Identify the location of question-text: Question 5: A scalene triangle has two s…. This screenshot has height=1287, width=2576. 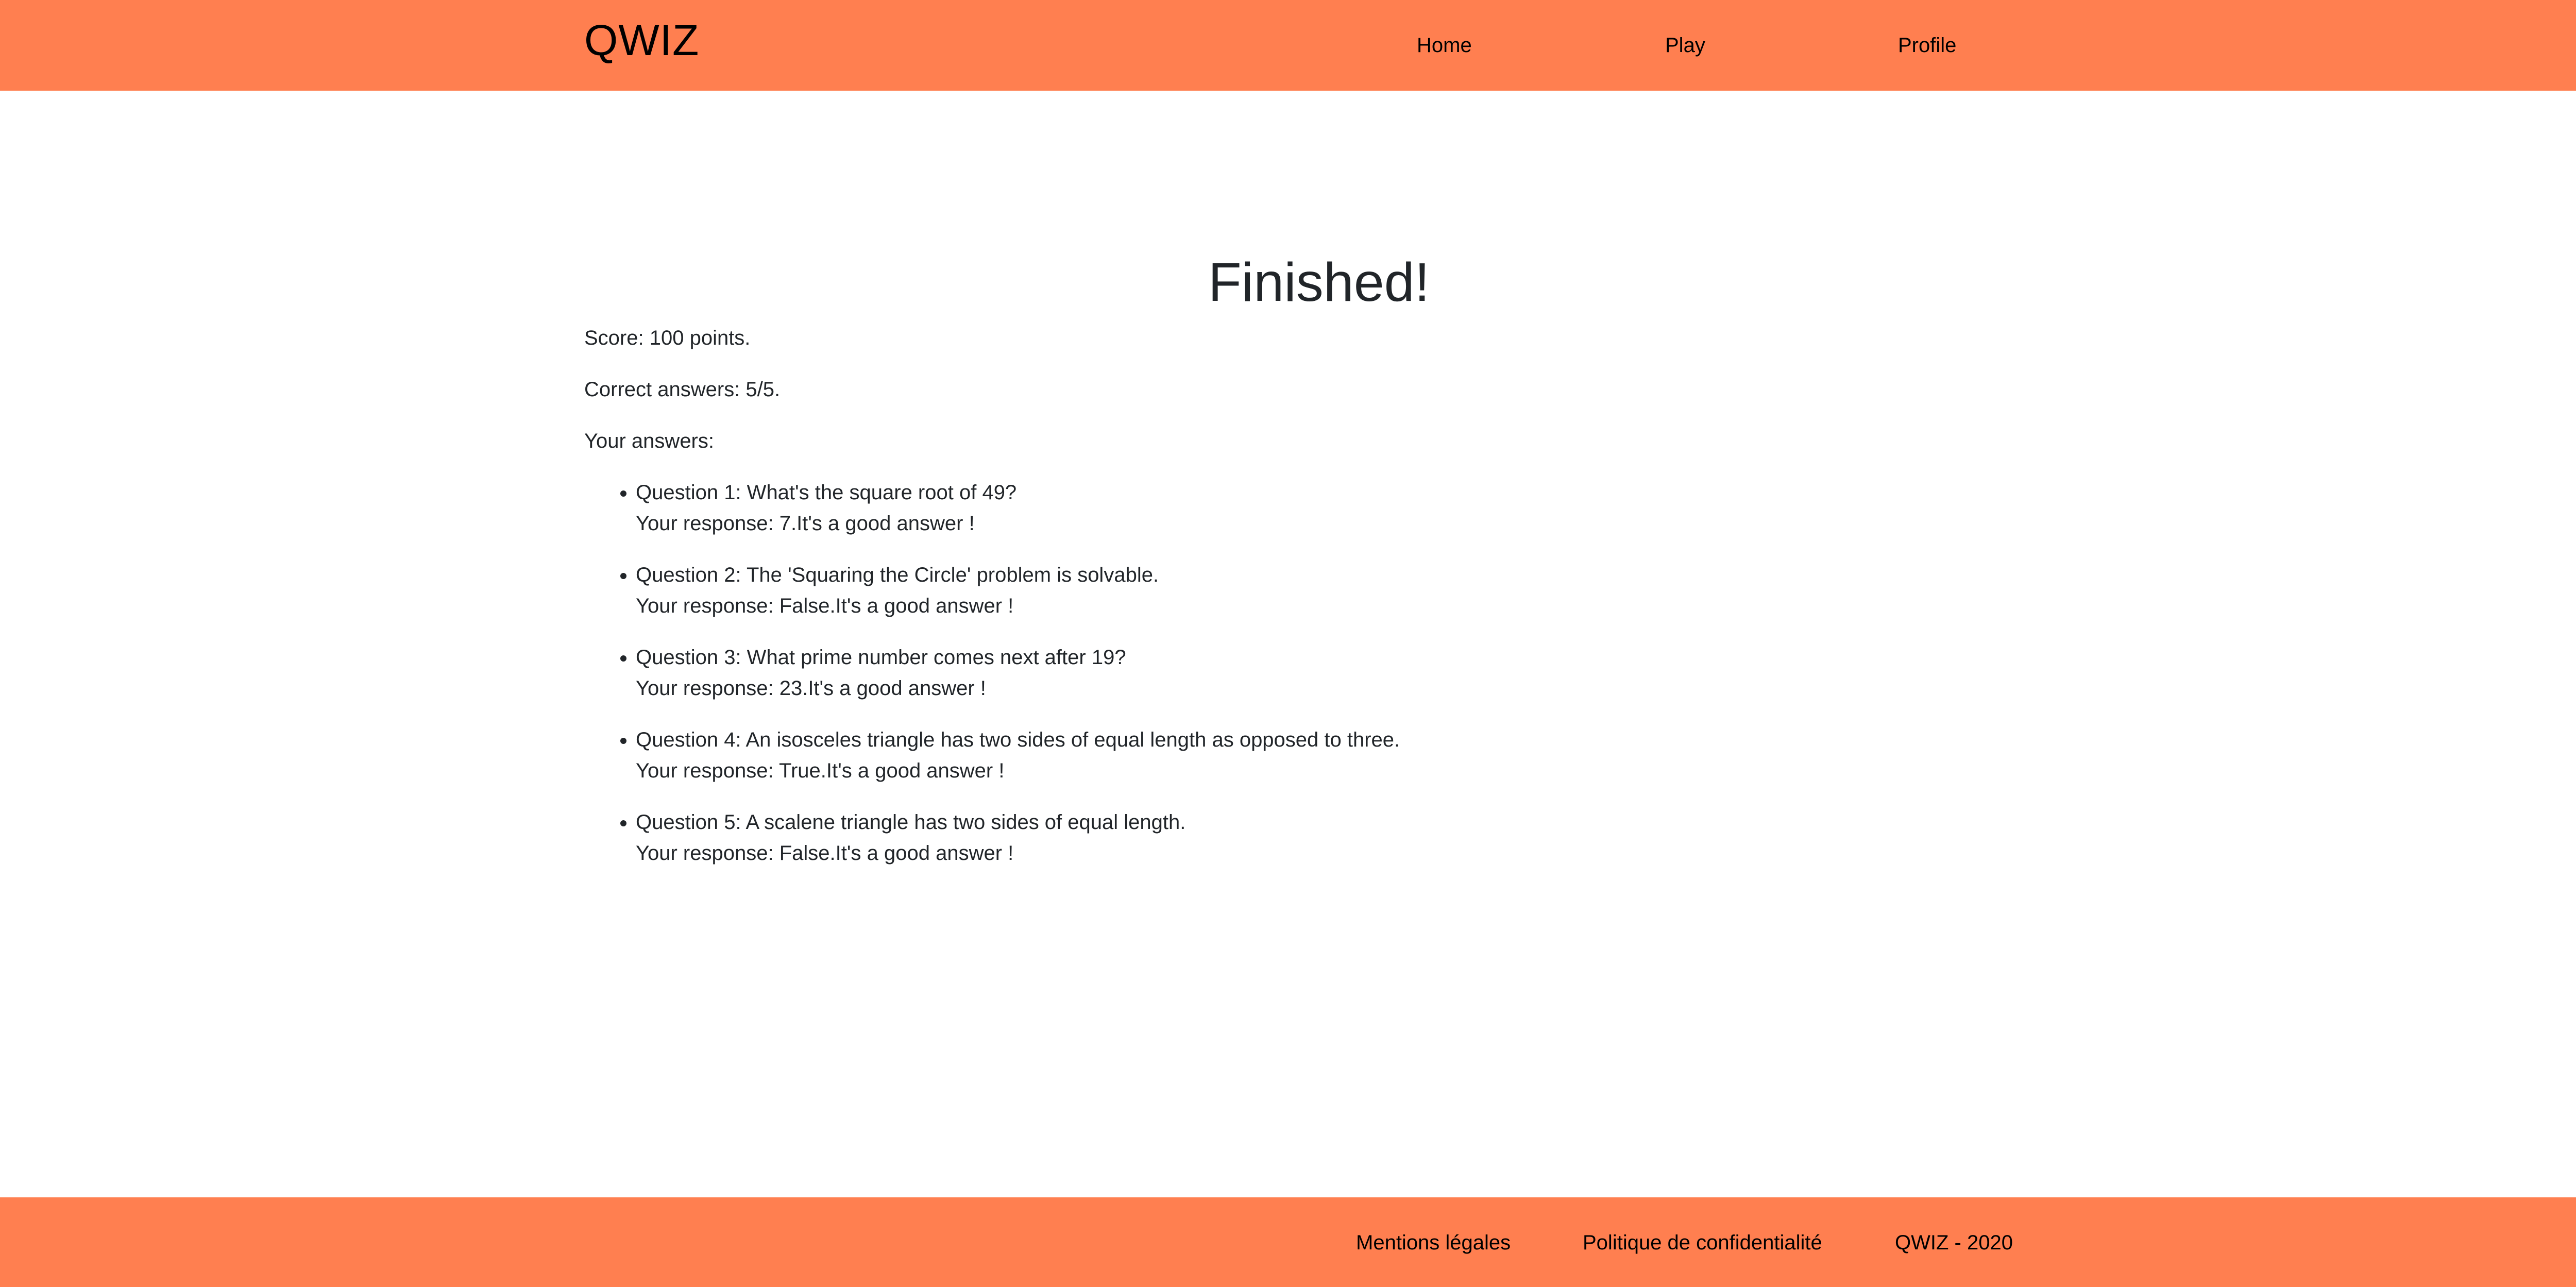
(911, 822).